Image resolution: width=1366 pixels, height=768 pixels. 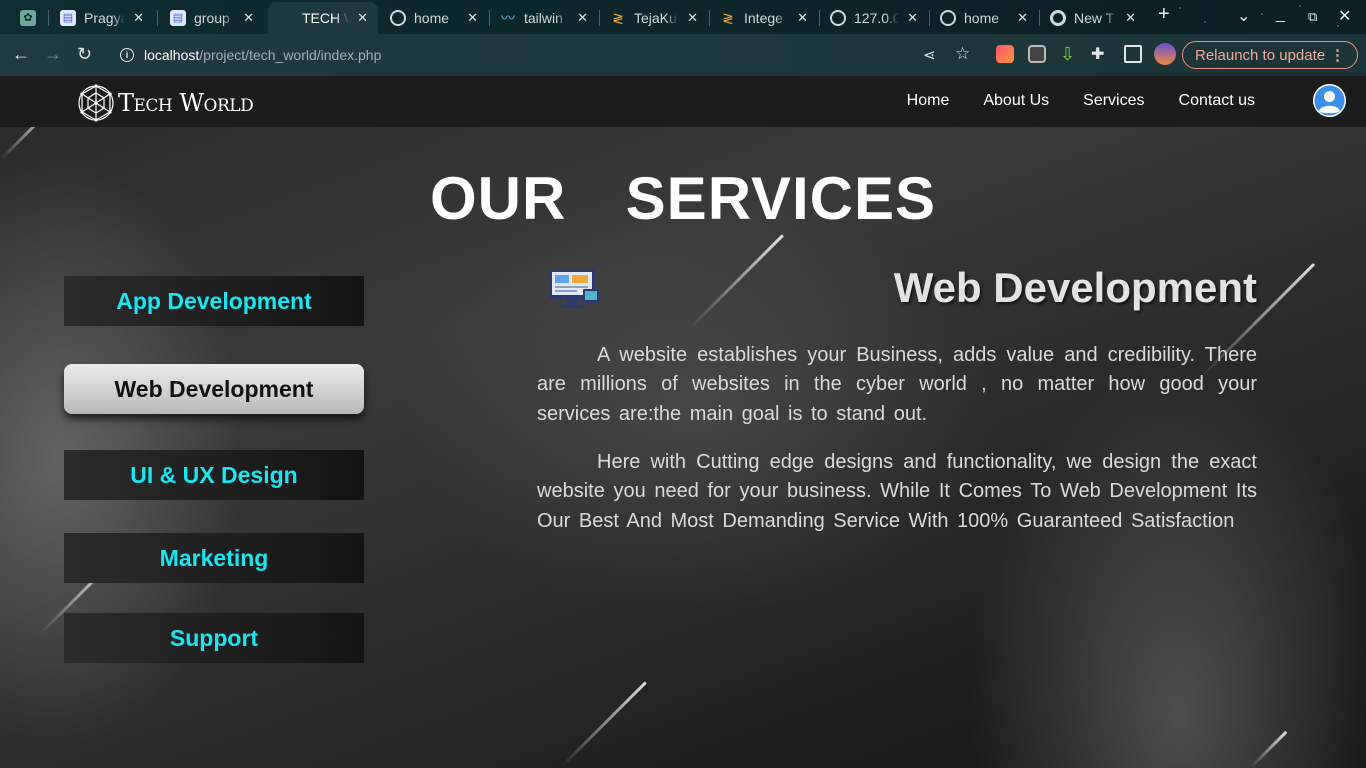 I want to click on web-development-icon, so click(x=575, y=292).